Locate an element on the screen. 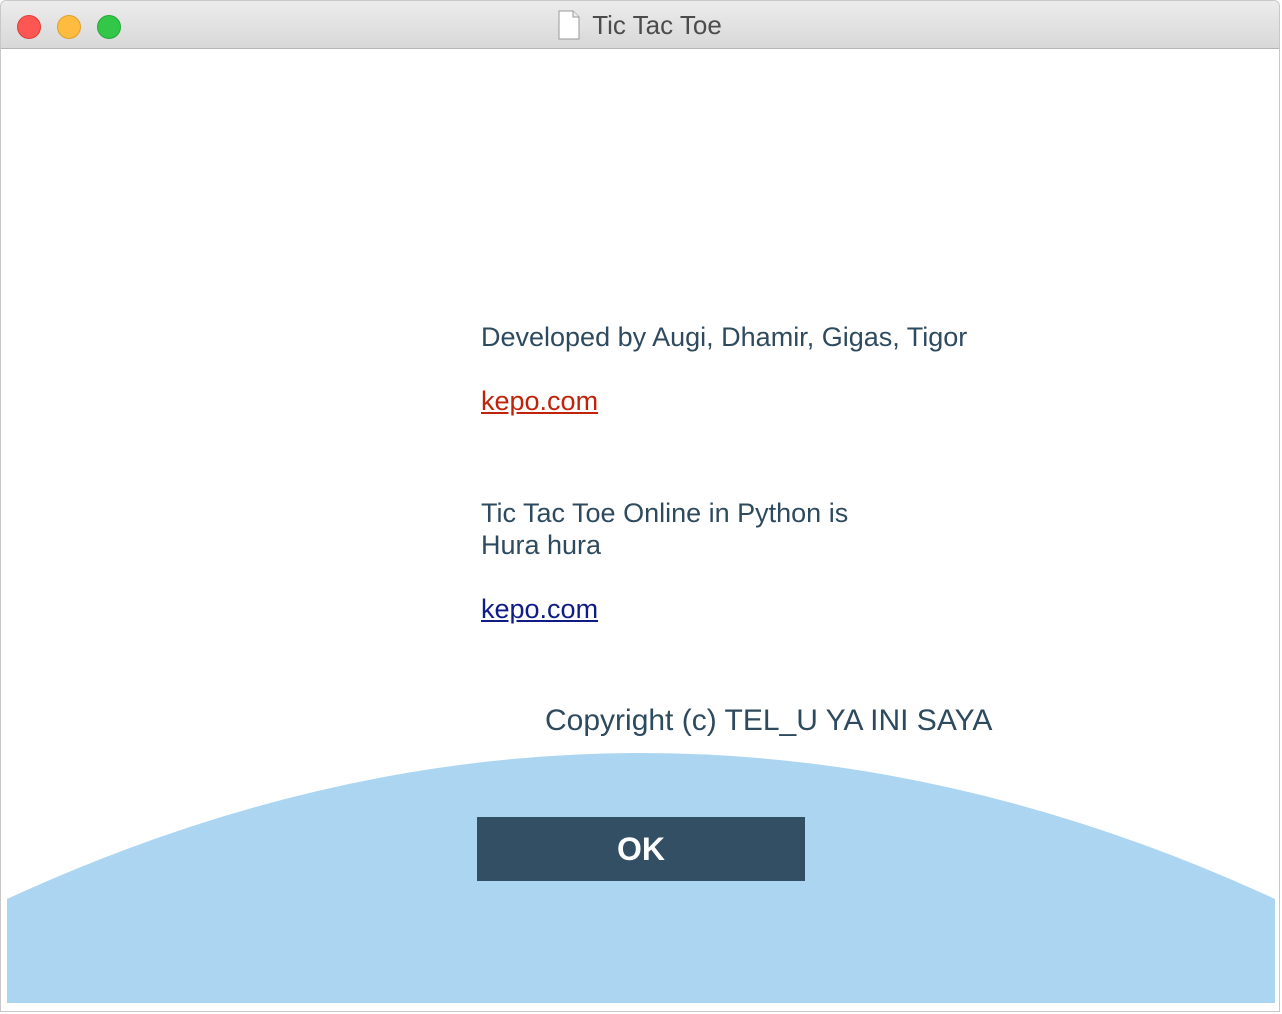 The height and width of the screenshot is (1014, 1282). window-title: Tic Tac Toe is located at coordinates (657, 24).